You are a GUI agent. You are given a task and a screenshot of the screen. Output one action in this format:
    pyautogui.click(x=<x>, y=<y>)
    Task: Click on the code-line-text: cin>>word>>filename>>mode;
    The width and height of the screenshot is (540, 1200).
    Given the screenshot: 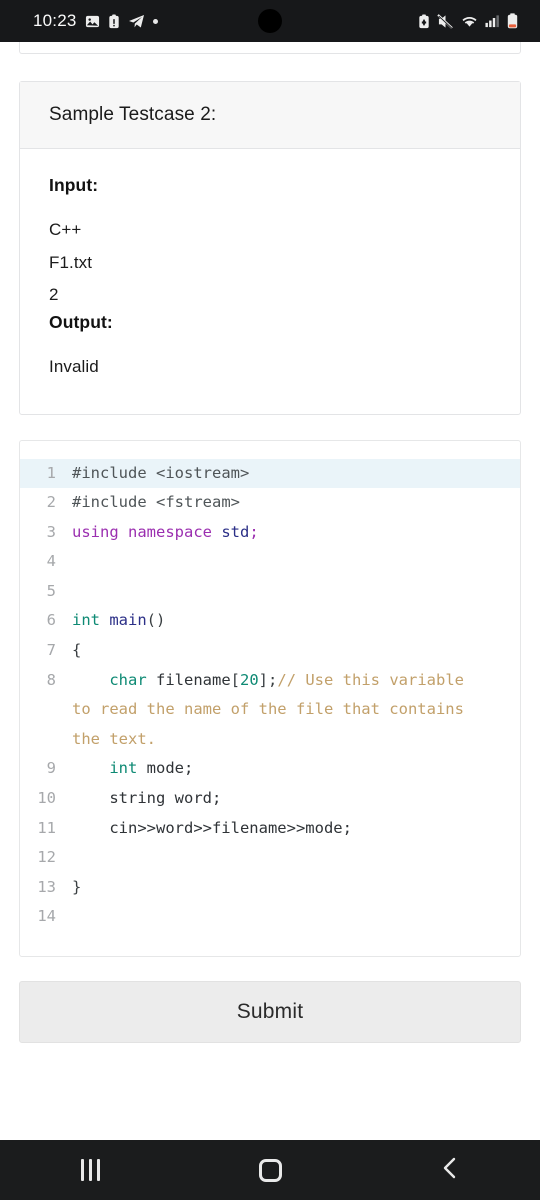 What is the action you would take?
    pyautogui.click(x=296, y=829)
    